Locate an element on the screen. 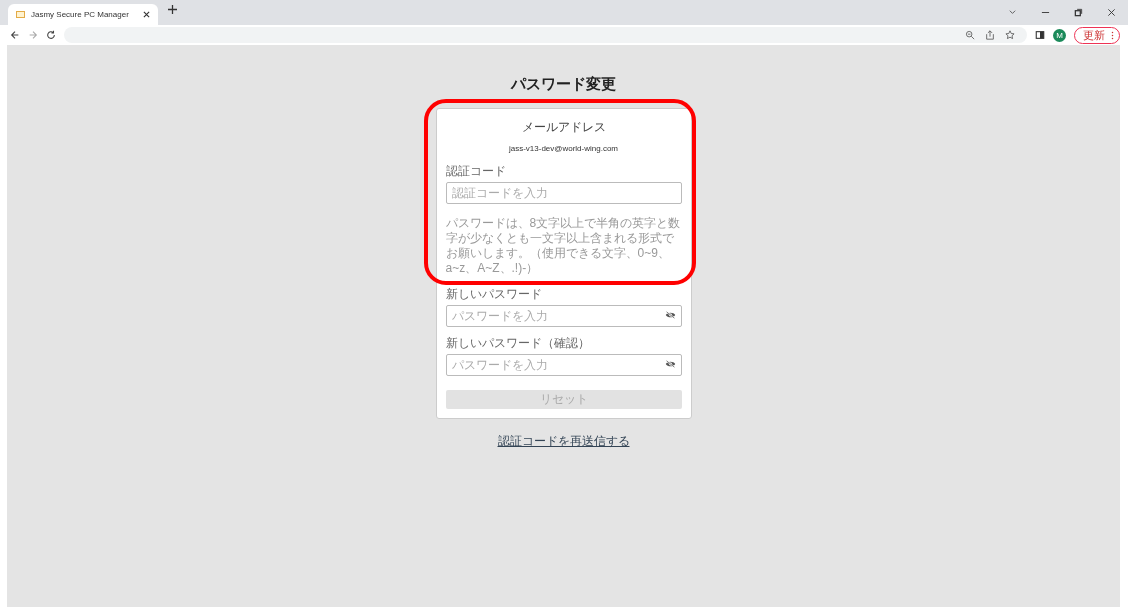 The height and width of the screenshot is (610, 1128). field-label: 認証コード is located at coordinates (476, 171).